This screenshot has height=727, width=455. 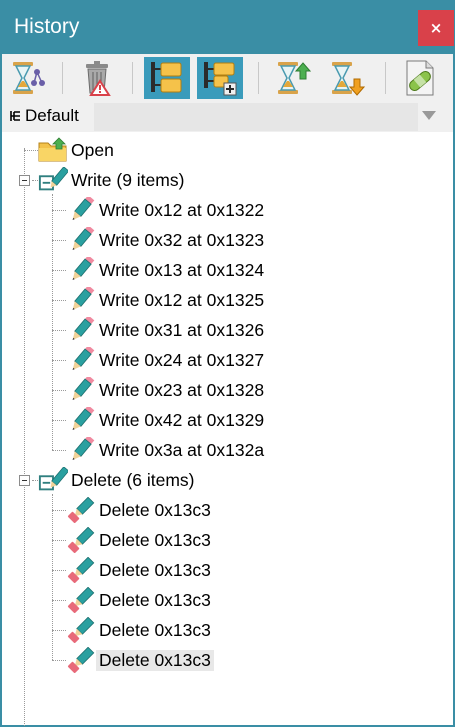 What do you see at coordinates (182, 359) in the screenshot?
I see `tree-item-write-label: Write 0x24 at 0x1327` at bounding box center [182, 359].